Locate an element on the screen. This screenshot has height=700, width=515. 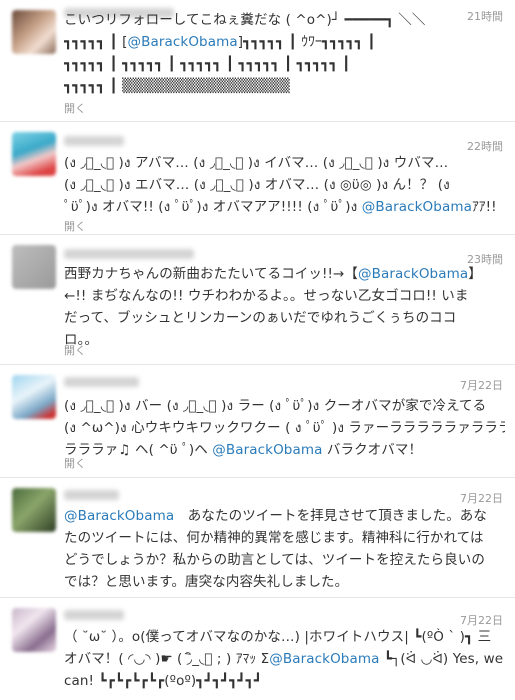
tweet-text-segment: ラララァ♫ ヘ( ^ϋ ﾟ)ヘ is located at coordinates (138, 450).